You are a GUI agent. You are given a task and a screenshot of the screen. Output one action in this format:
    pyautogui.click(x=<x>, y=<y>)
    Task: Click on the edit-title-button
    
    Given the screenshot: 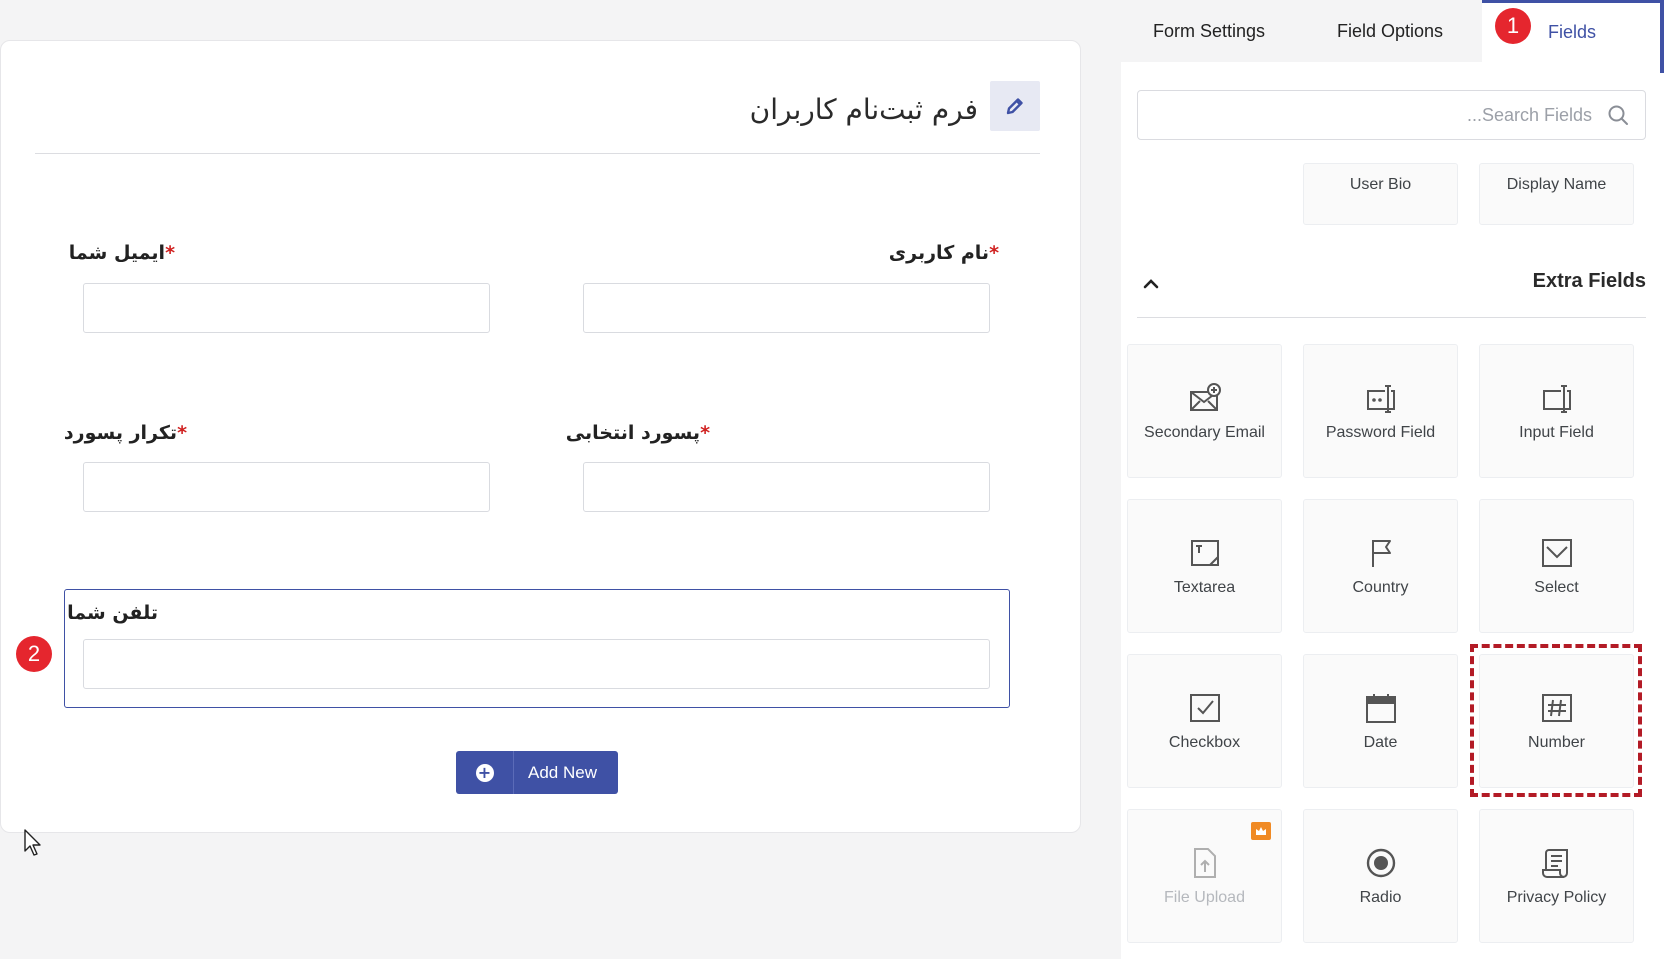 What is the action you would take?
    pyautogui.click(x=1015, y=106)
    